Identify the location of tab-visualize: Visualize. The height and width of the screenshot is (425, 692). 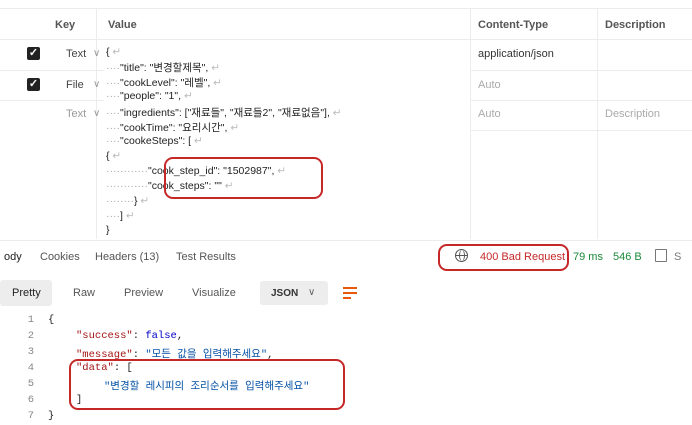
(214, 293).